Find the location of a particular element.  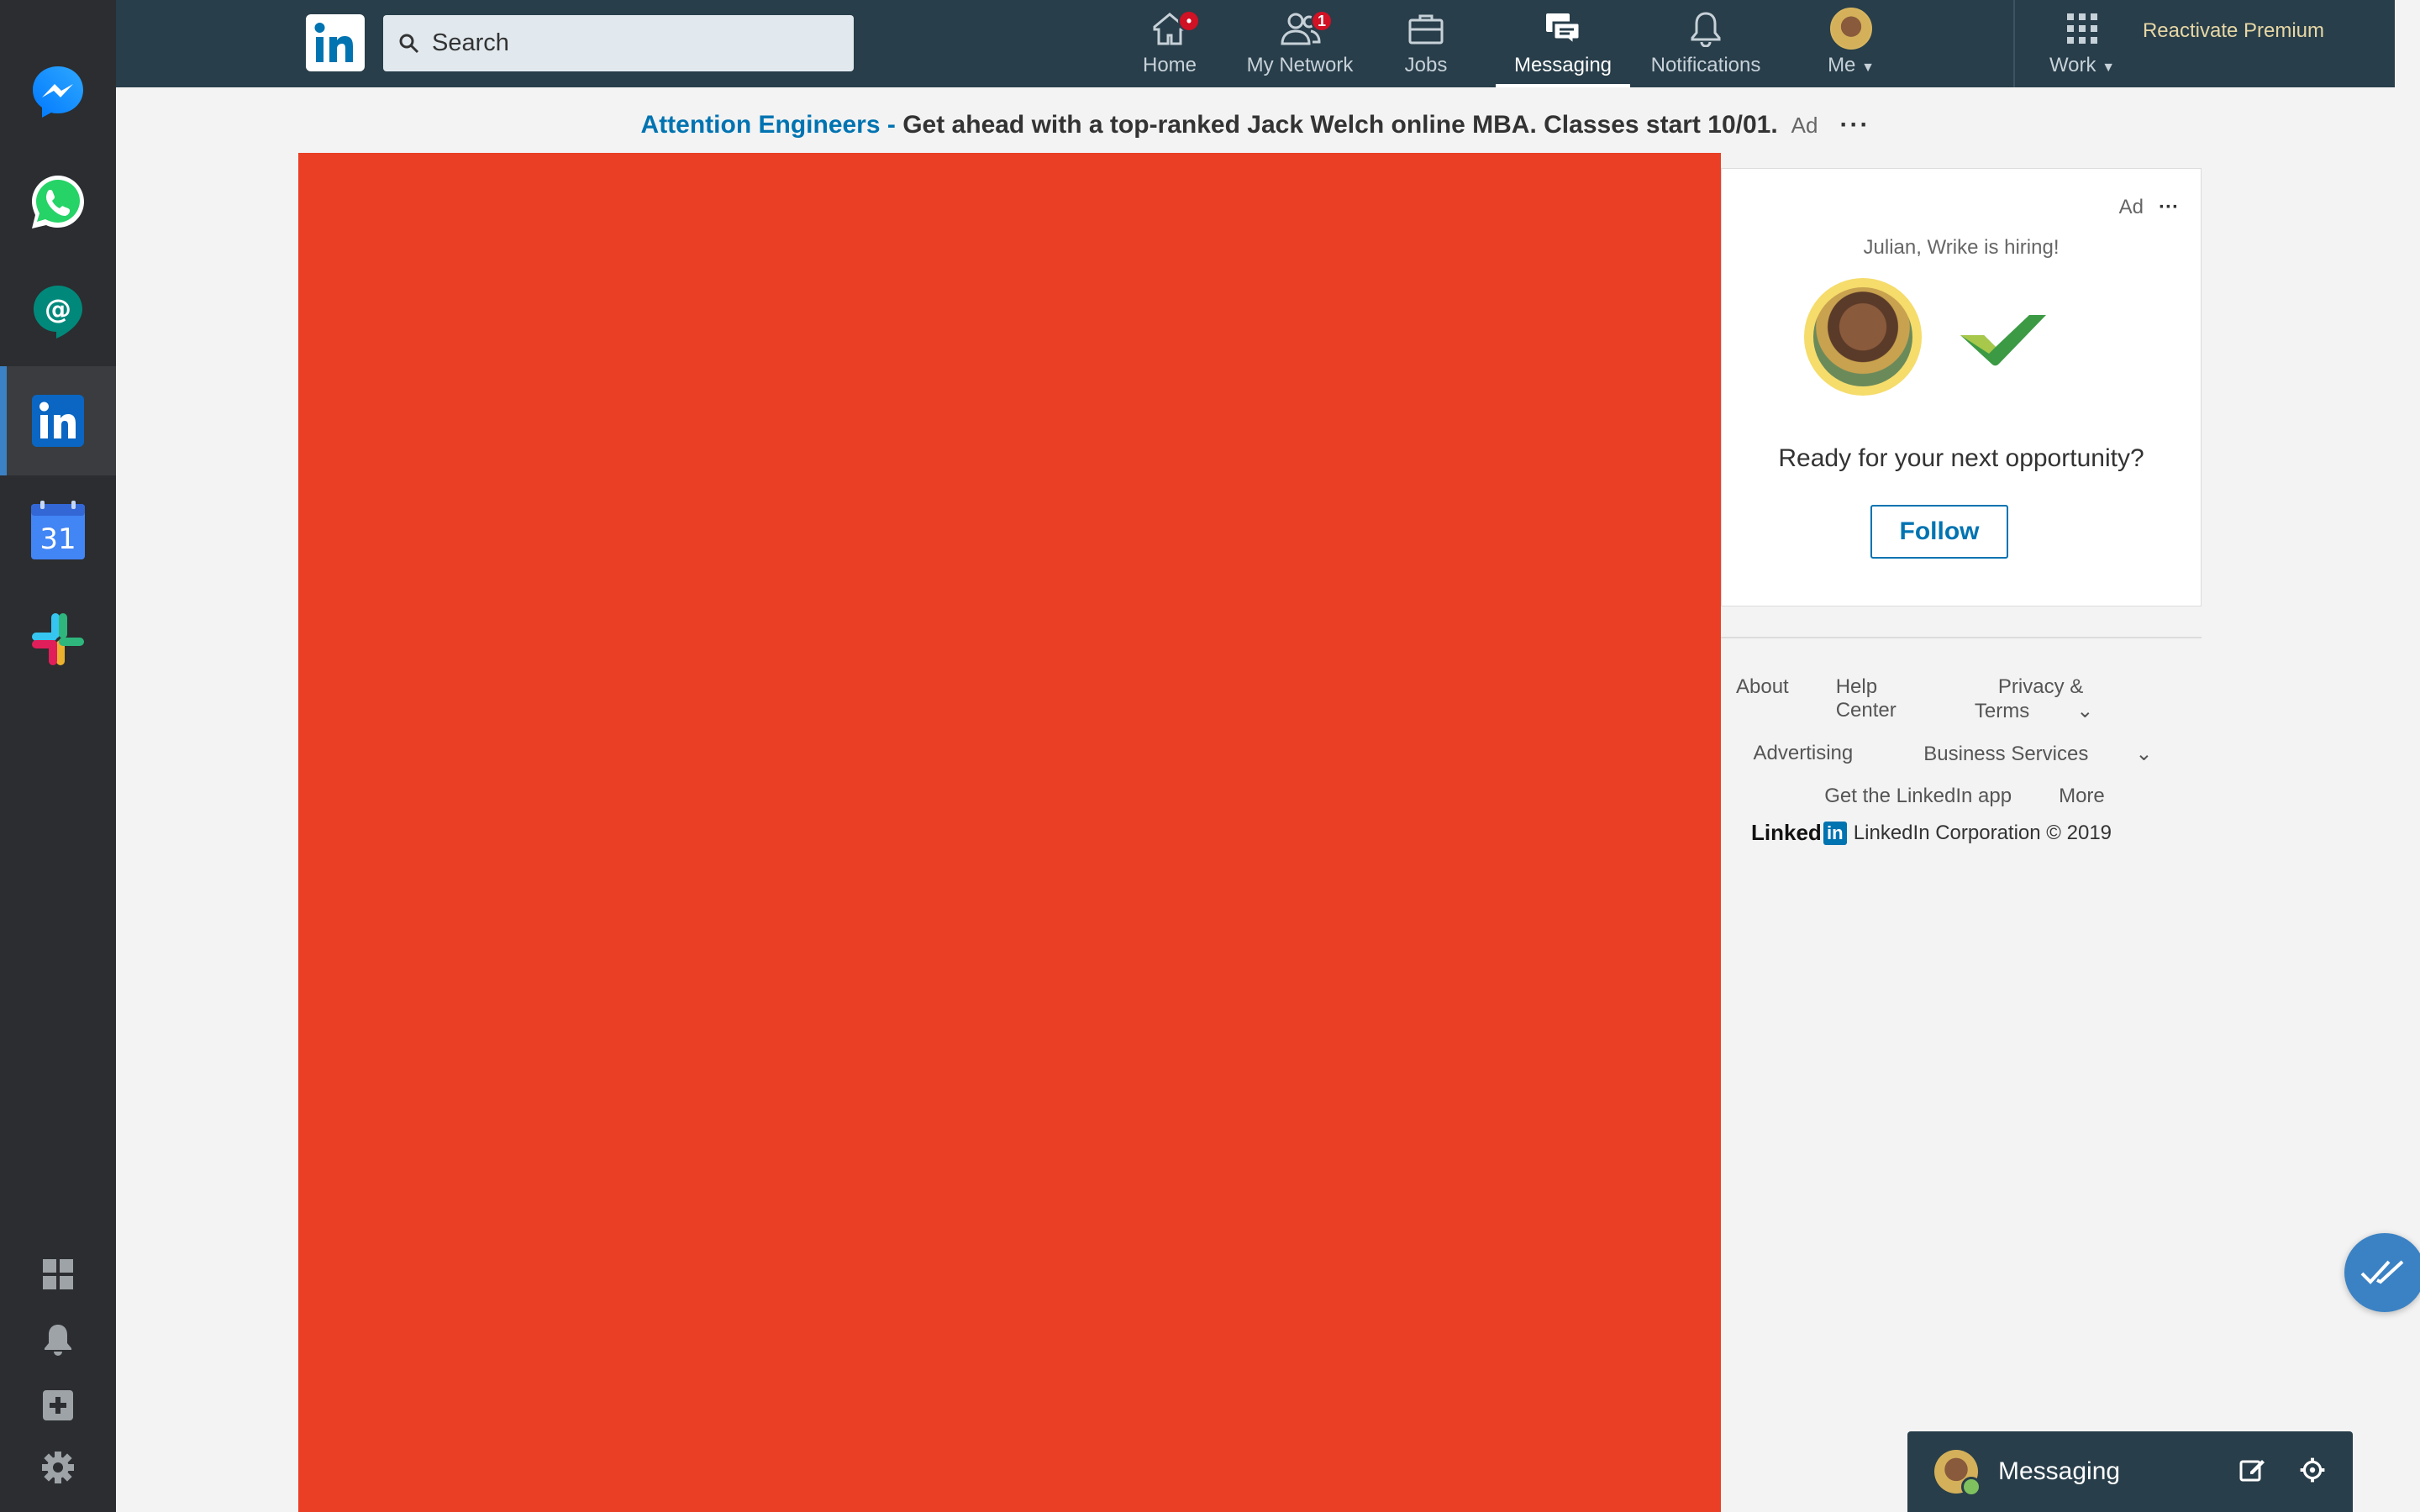

apps-grid-icon is located at coordinates (2082, 28).